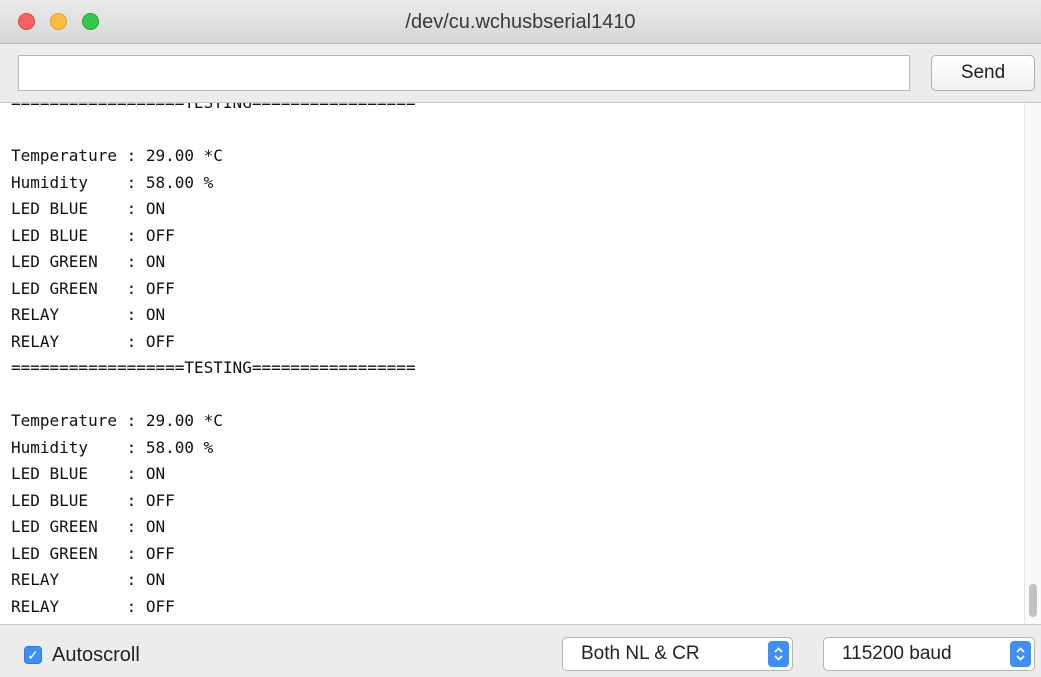 This screenshot has height=677, width=1041. What do you see at coordinates (96, 654) in the screenshot?
I see `autoscroll-label: Autoscroll` at bounding box center [96, 654].